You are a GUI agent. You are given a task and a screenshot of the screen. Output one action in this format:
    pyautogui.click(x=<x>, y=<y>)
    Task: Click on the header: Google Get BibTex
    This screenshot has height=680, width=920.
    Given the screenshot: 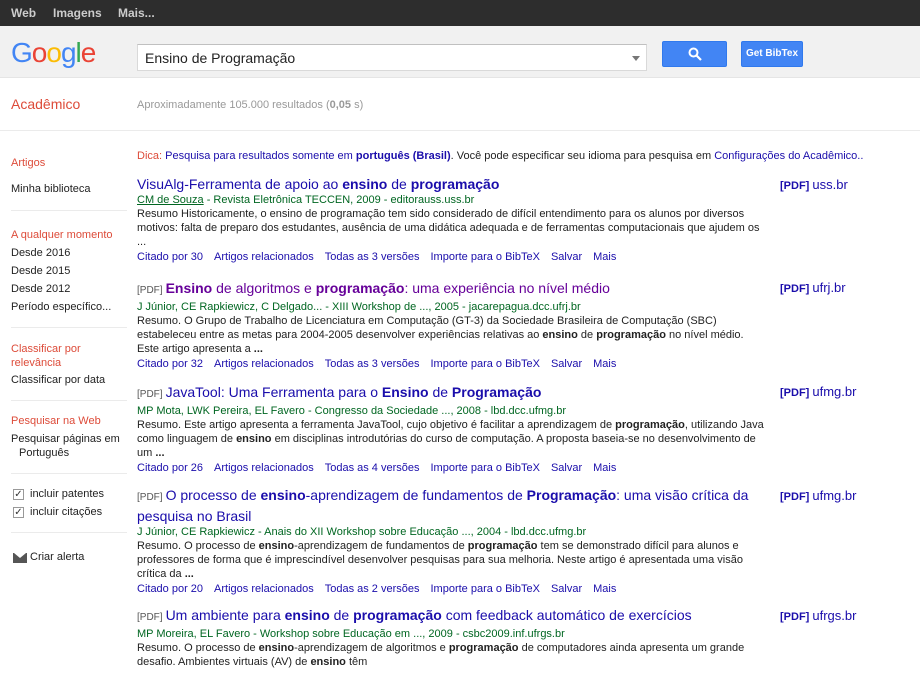 What is the action you would take?
    pyautogui.click(x=460, y=52)
    